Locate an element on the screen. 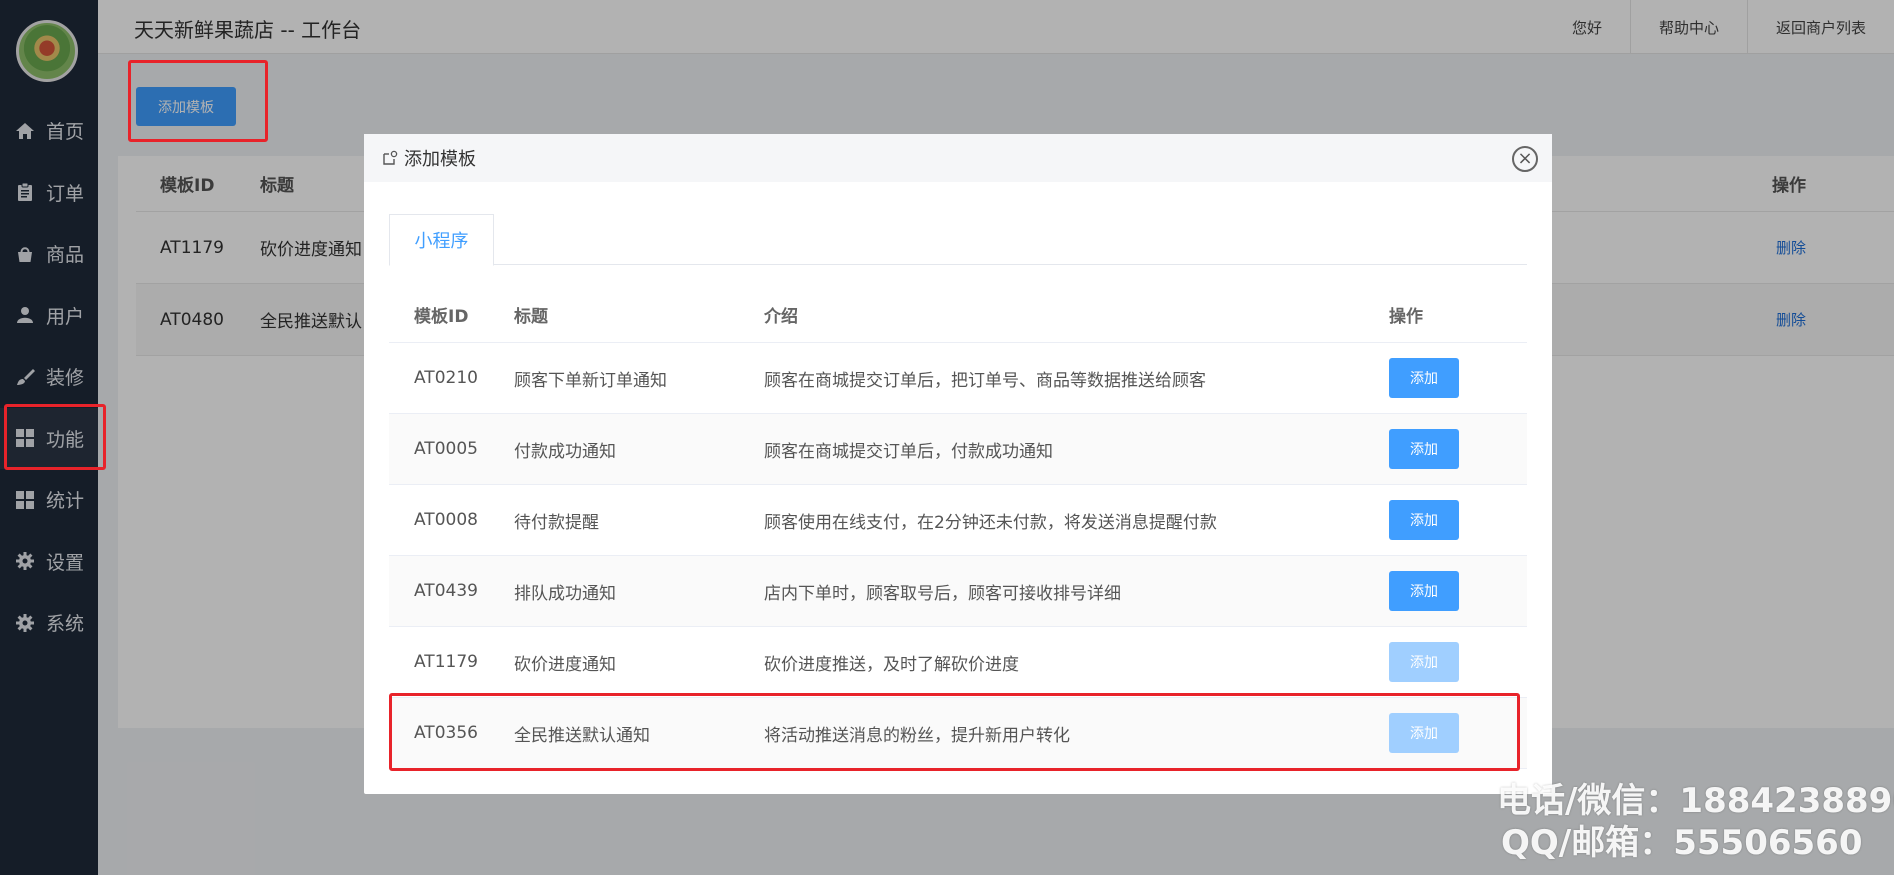 This screenshot has width=1894, height=875. col-header-description: 介绍 is located at coordinates (781, 316).